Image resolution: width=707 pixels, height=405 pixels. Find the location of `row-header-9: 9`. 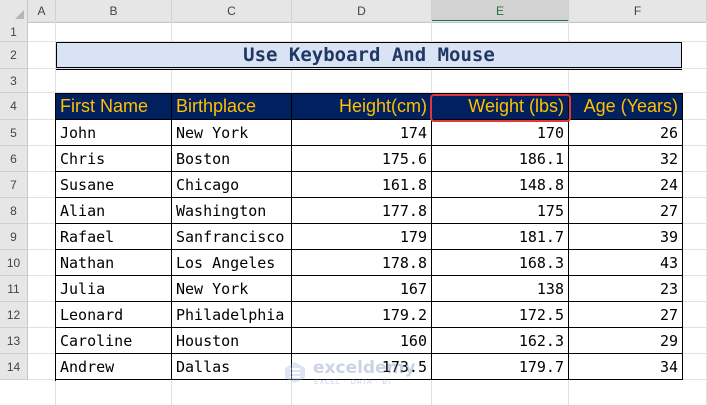

row-header-9: 9 is located at coordinates (14, 237).